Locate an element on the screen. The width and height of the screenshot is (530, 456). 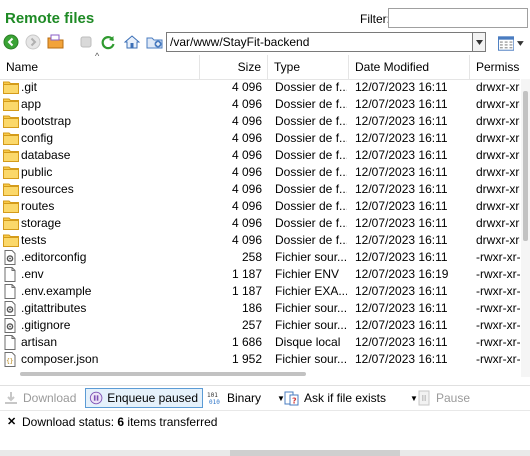
column-header-size: Size is located at coordinates (234, 67).